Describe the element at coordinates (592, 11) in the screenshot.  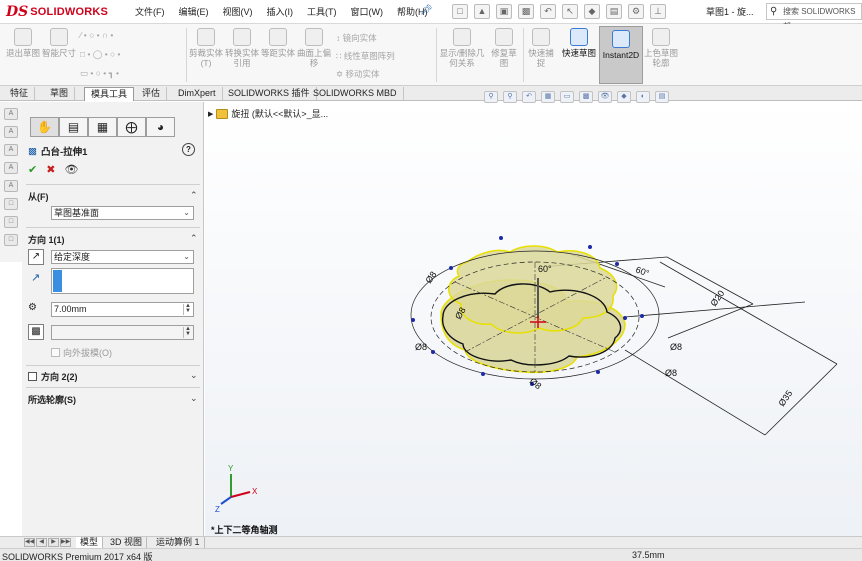
I see `rebuild-icon: ◆` at that location.